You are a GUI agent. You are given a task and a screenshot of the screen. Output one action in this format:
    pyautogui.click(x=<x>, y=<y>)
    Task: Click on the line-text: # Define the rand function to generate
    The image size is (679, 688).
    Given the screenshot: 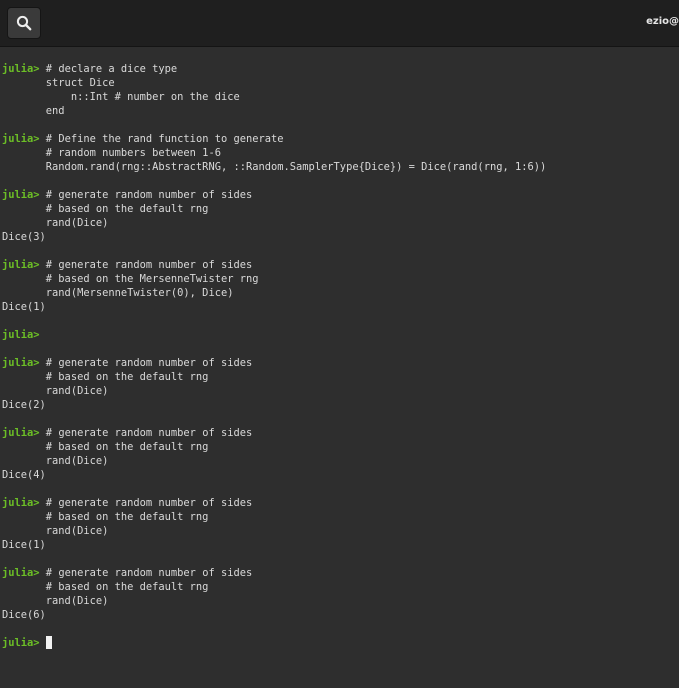 What is the action you would take?
    pyautogui.click(x=161, y=139)
    